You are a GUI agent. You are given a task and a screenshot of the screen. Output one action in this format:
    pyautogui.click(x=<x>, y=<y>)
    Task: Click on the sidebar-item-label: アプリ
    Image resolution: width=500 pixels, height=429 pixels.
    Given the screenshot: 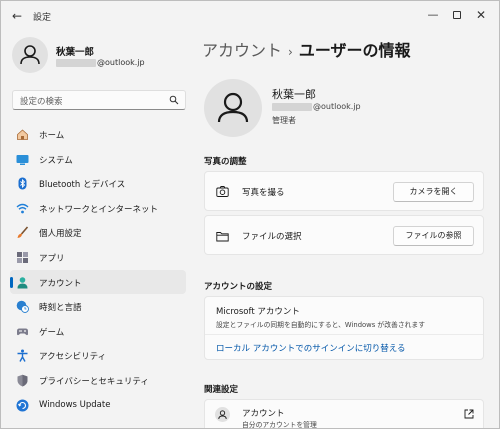 What is the action you would take?
    pyautogui.click(x=52, y=258)
    